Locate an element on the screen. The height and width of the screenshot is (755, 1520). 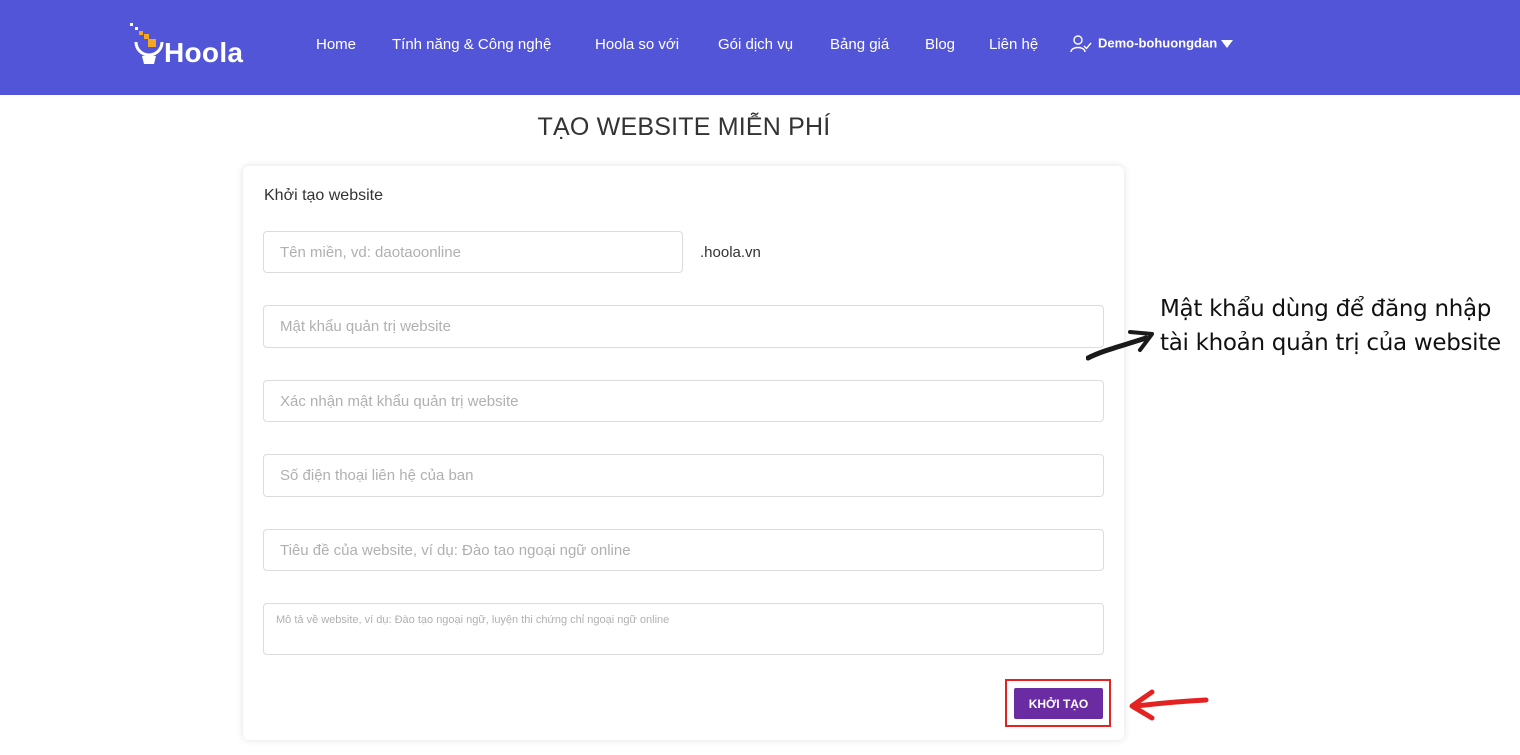
annotation-arrow-icon is located at coordinates (1120, 345).